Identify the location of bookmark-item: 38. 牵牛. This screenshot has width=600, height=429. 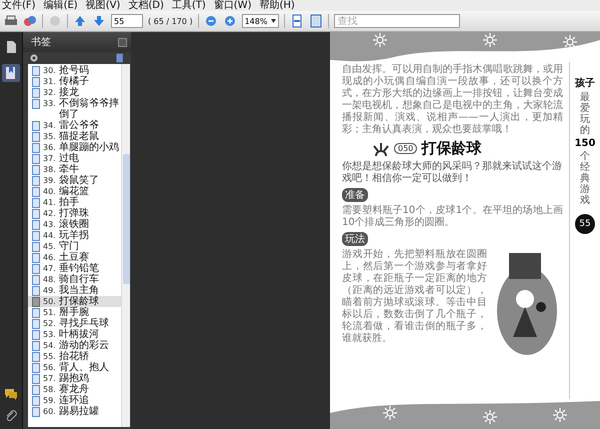
(74, 169).